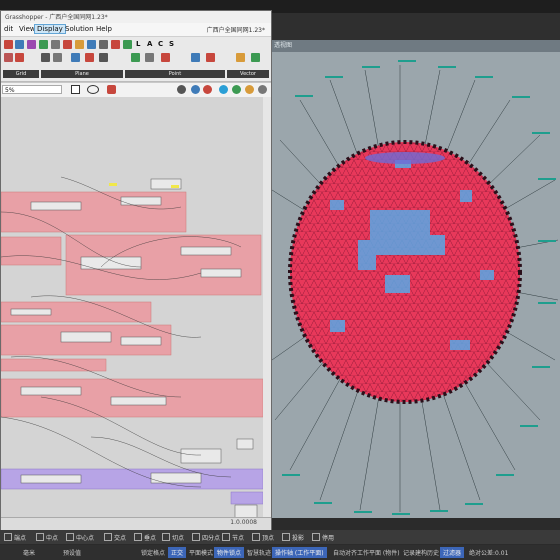 Image resolution: width=560 pixels, height=560 pixels. I want to click on menu-display: Display, so click(50, 29).